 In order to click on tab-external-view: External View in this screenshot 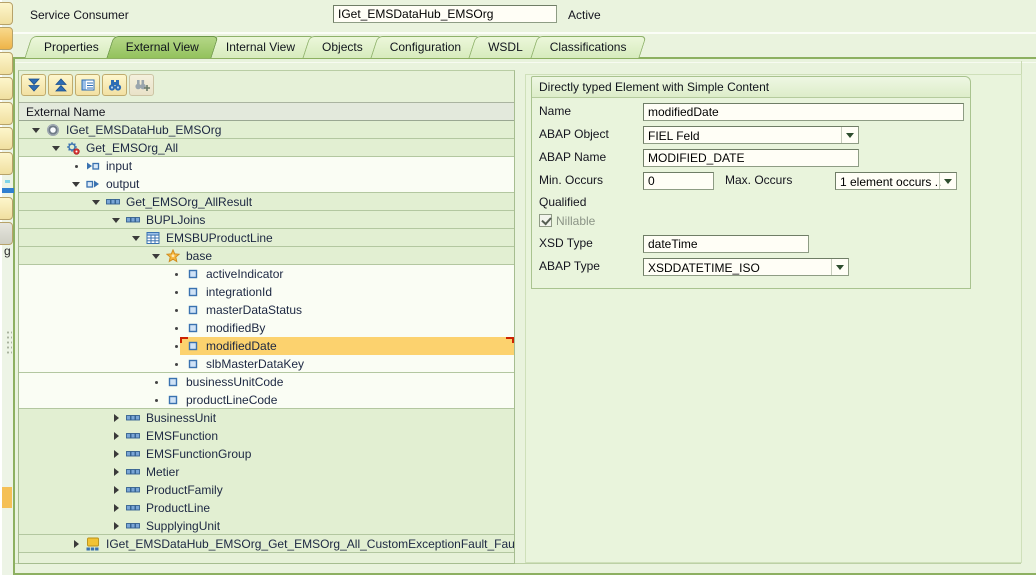, I will do `click(162, 47)`.